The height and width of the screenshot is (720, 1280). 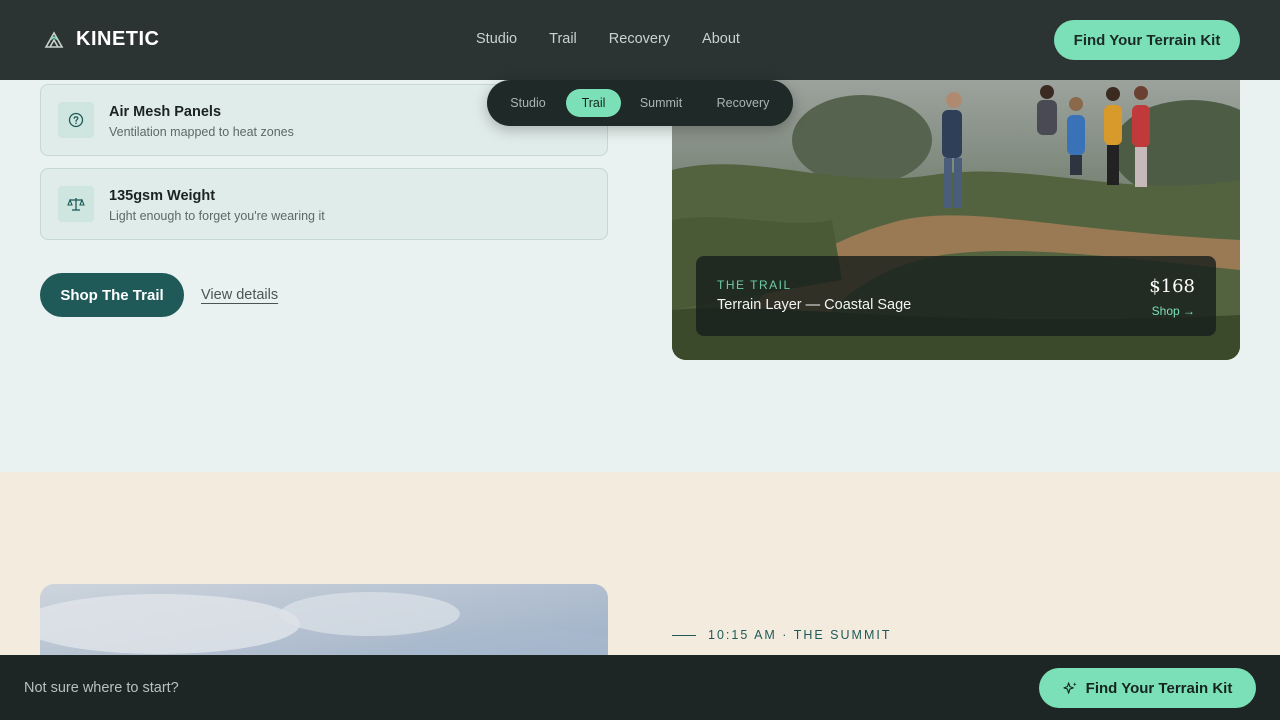 I want to click on tab-summit: Summit, so click(x=661, y=103).